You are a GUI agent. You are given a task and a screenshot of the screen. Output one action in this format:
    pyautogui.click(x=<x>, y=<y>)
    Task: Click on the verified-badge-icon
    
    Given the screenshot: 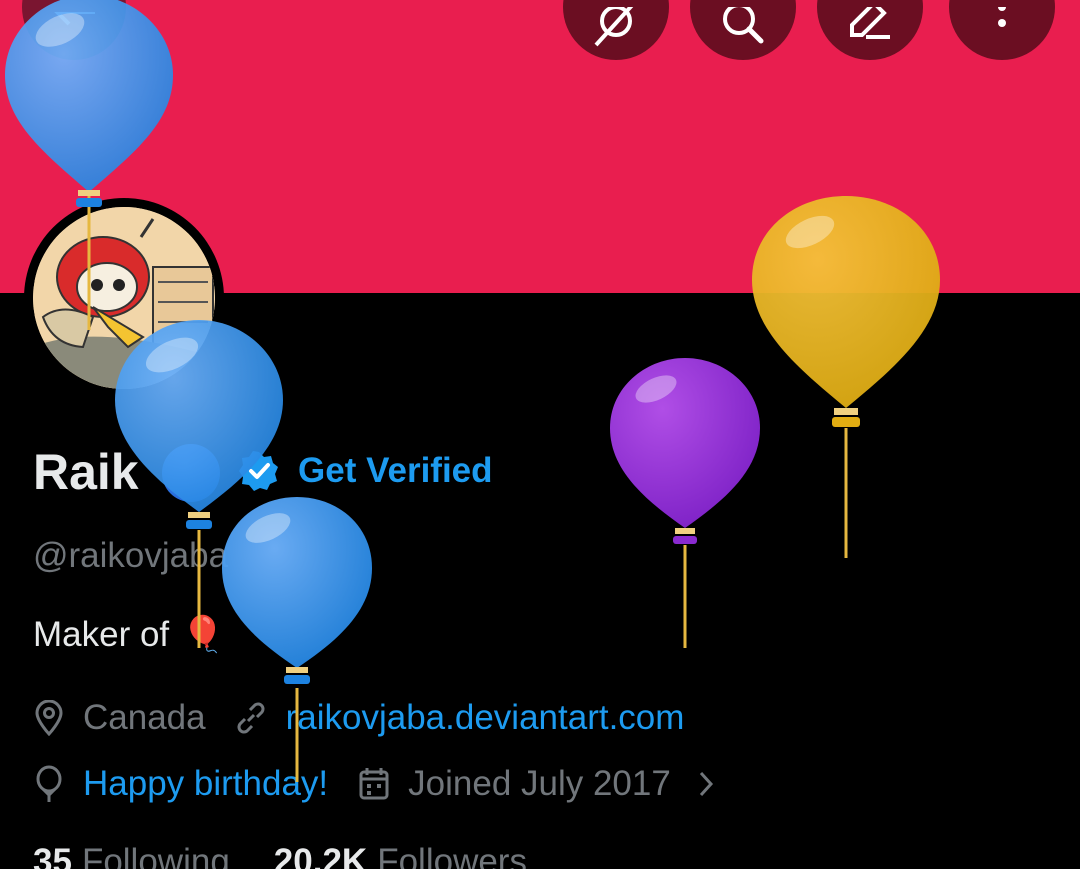 What is the action you would take?
    pyautogui.click(x=258, y=471)
    